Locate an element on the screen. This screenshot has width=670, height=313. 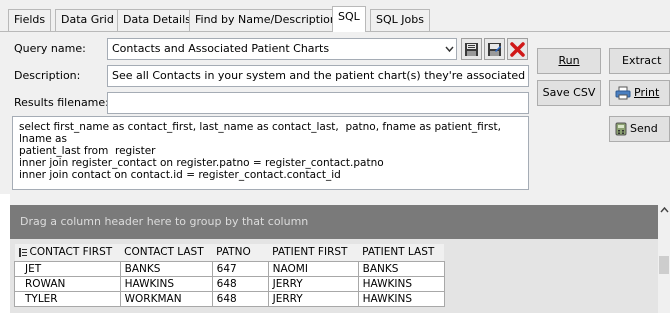
tab-label: Data Details is located at coordinates (157, 19).